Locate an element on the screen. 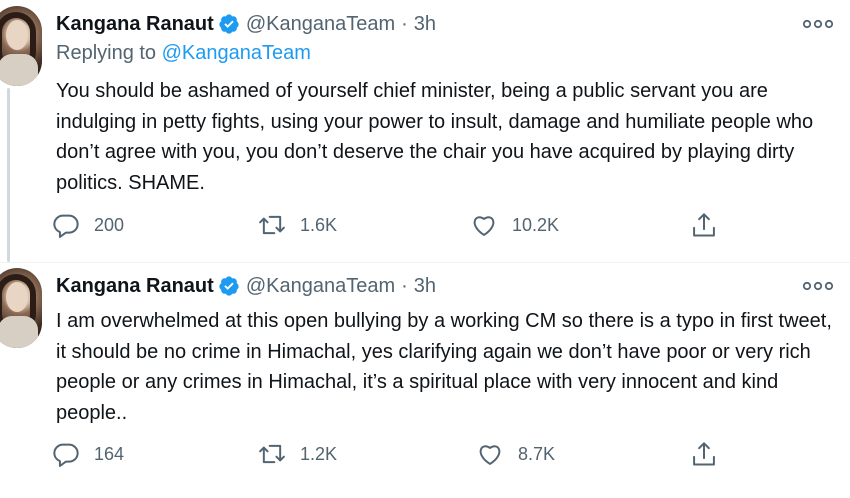 The width and height of the screenshot is (850, 498). replying-to: Replying to @KanganaTeam is located at coordinates (183, 53).